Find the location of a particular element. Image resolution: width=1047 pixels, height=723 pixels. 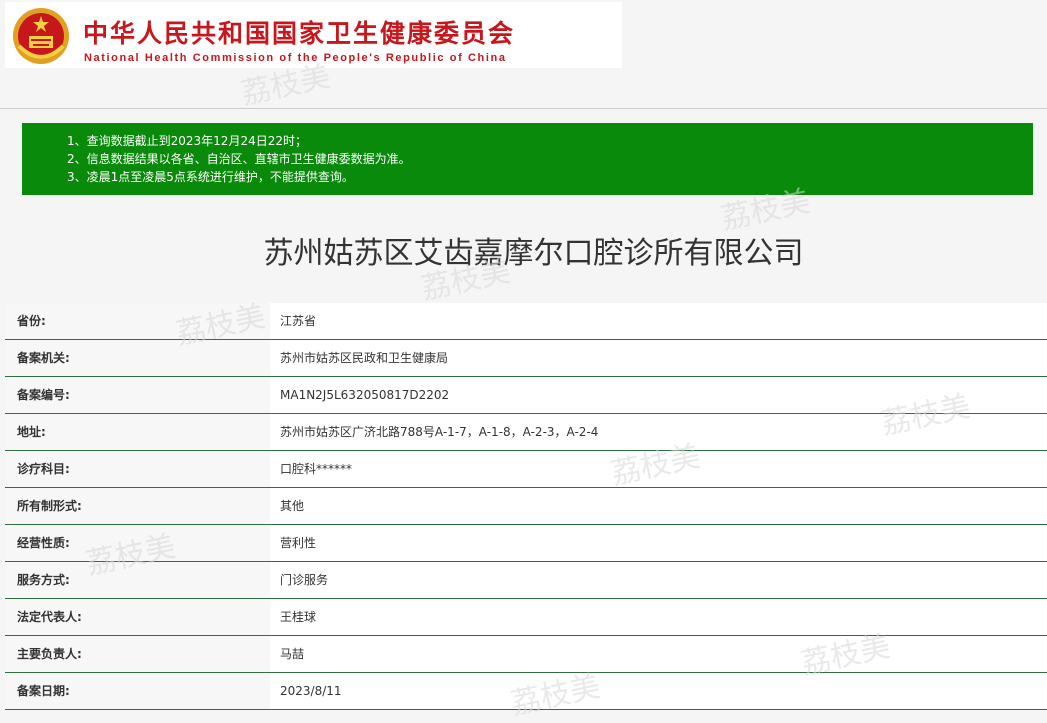

notice-line: 2、信息数据结果以各省、自治区、直辖市卫生健康委数据为准。 is located at coordinates (239, 159).